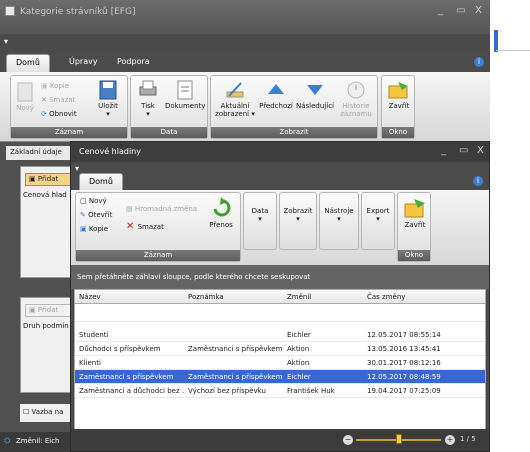  I want to click on transfer-button: Přenos, so click(221, 213).